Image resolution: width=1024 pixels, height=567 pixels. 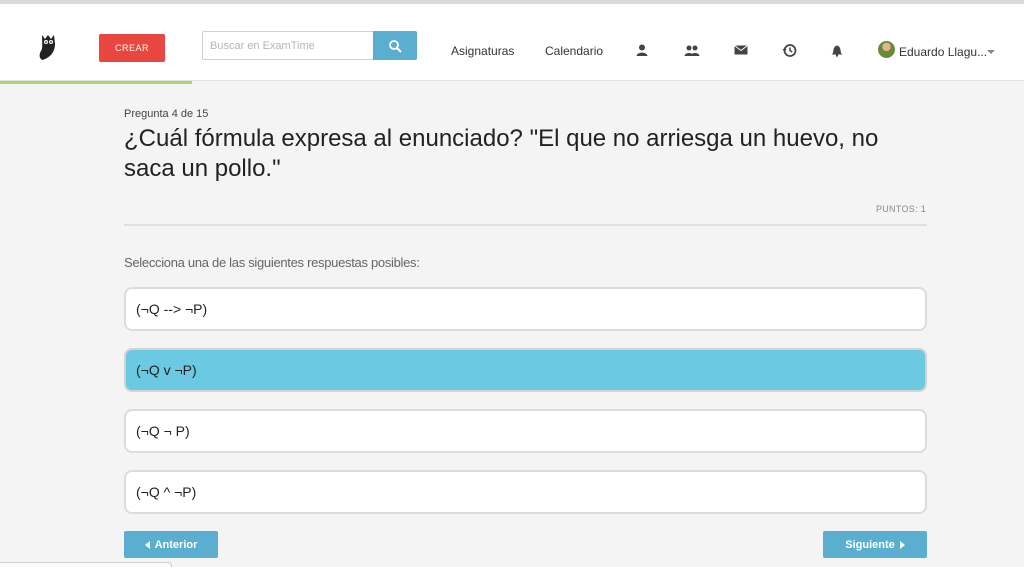 I want to click on mail-icon, so click(x=741, y=50).